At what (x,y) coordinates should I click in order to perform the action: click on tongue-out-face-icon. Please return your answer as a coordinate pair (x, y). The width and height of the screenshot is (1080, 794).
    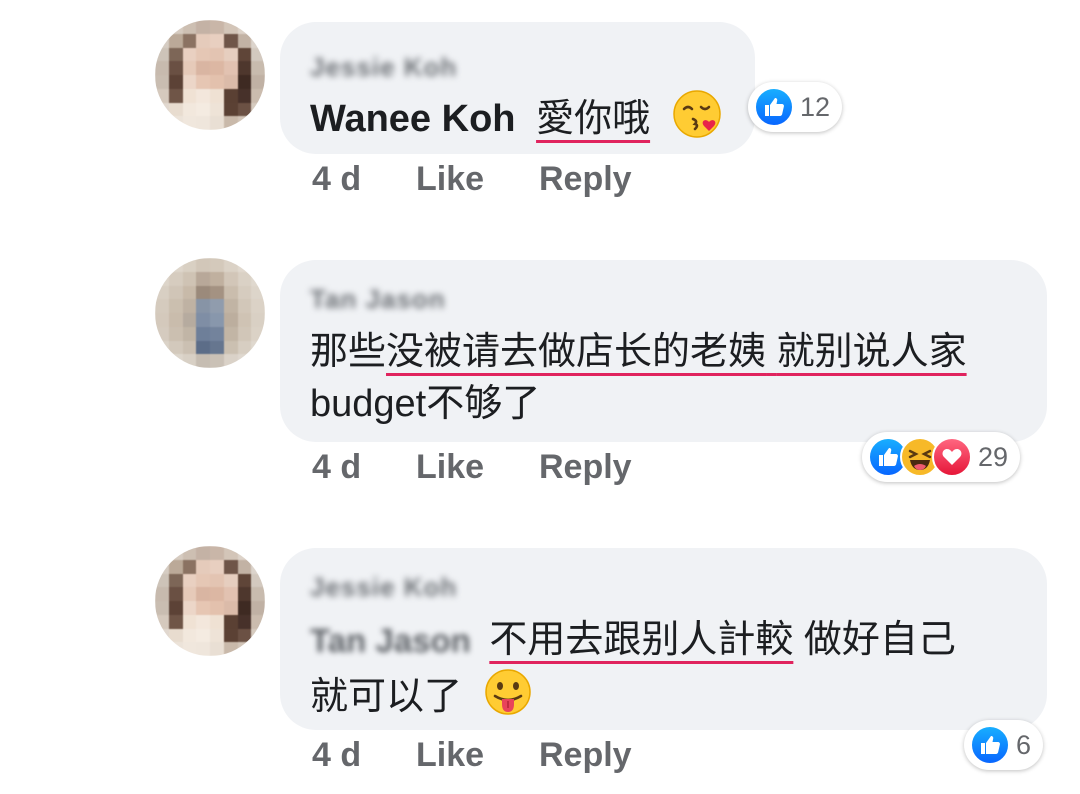
    Looking at the image, I should click on (508, 699).